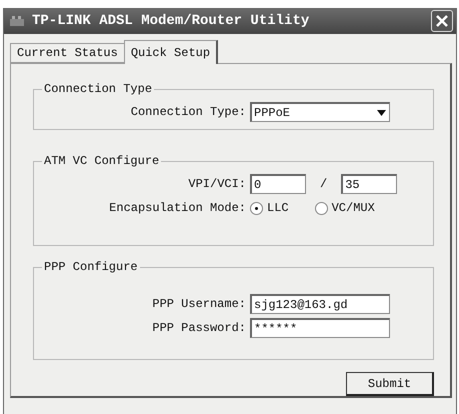  I want to click on username-field: sjg123@163.gd, so click(320, 304).